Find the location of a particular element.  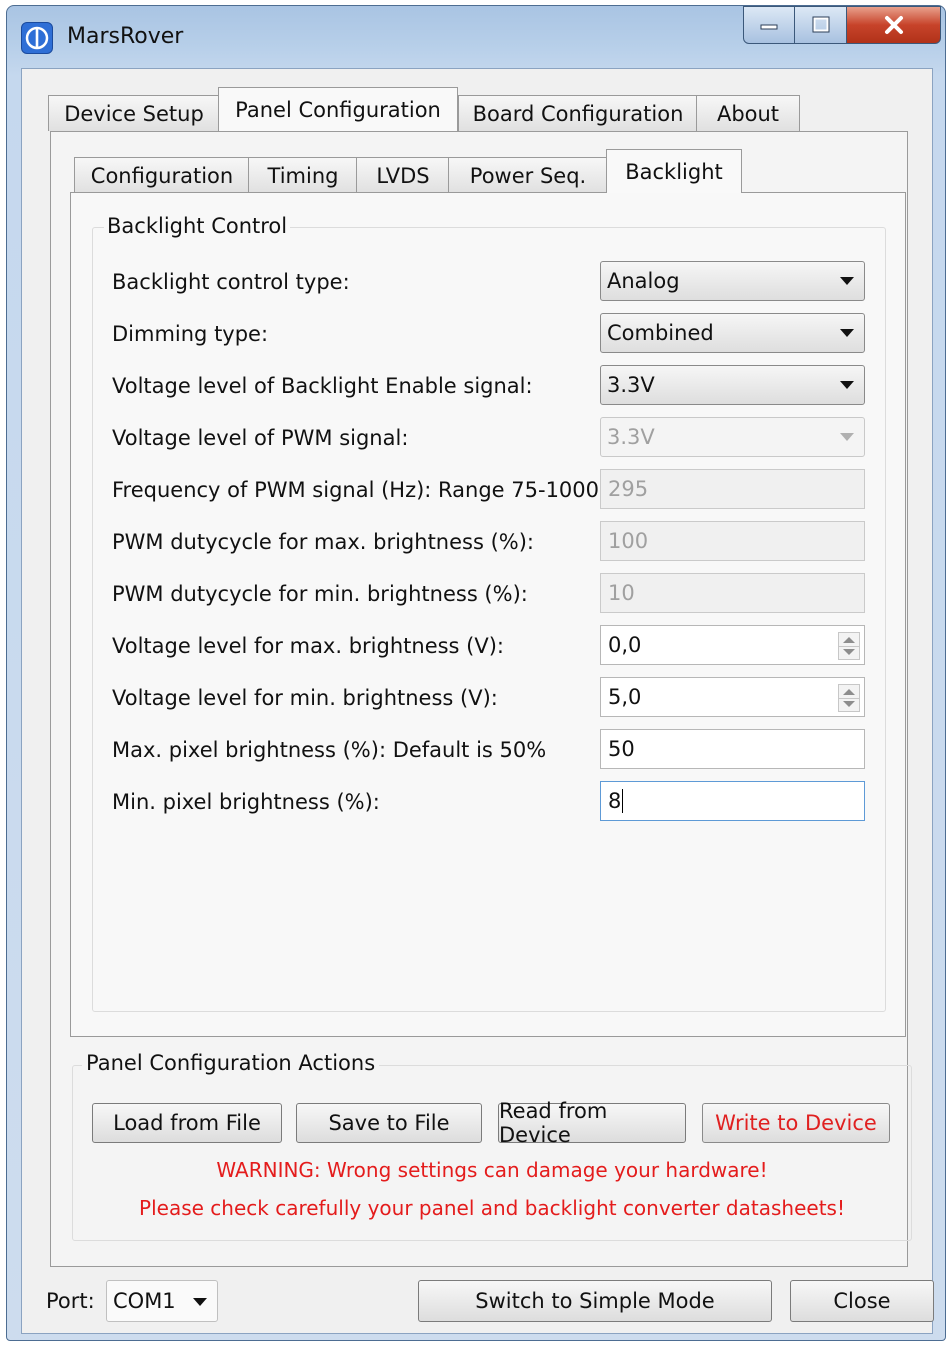

title-bar: MarsRover is located at coordinates (476, 38).